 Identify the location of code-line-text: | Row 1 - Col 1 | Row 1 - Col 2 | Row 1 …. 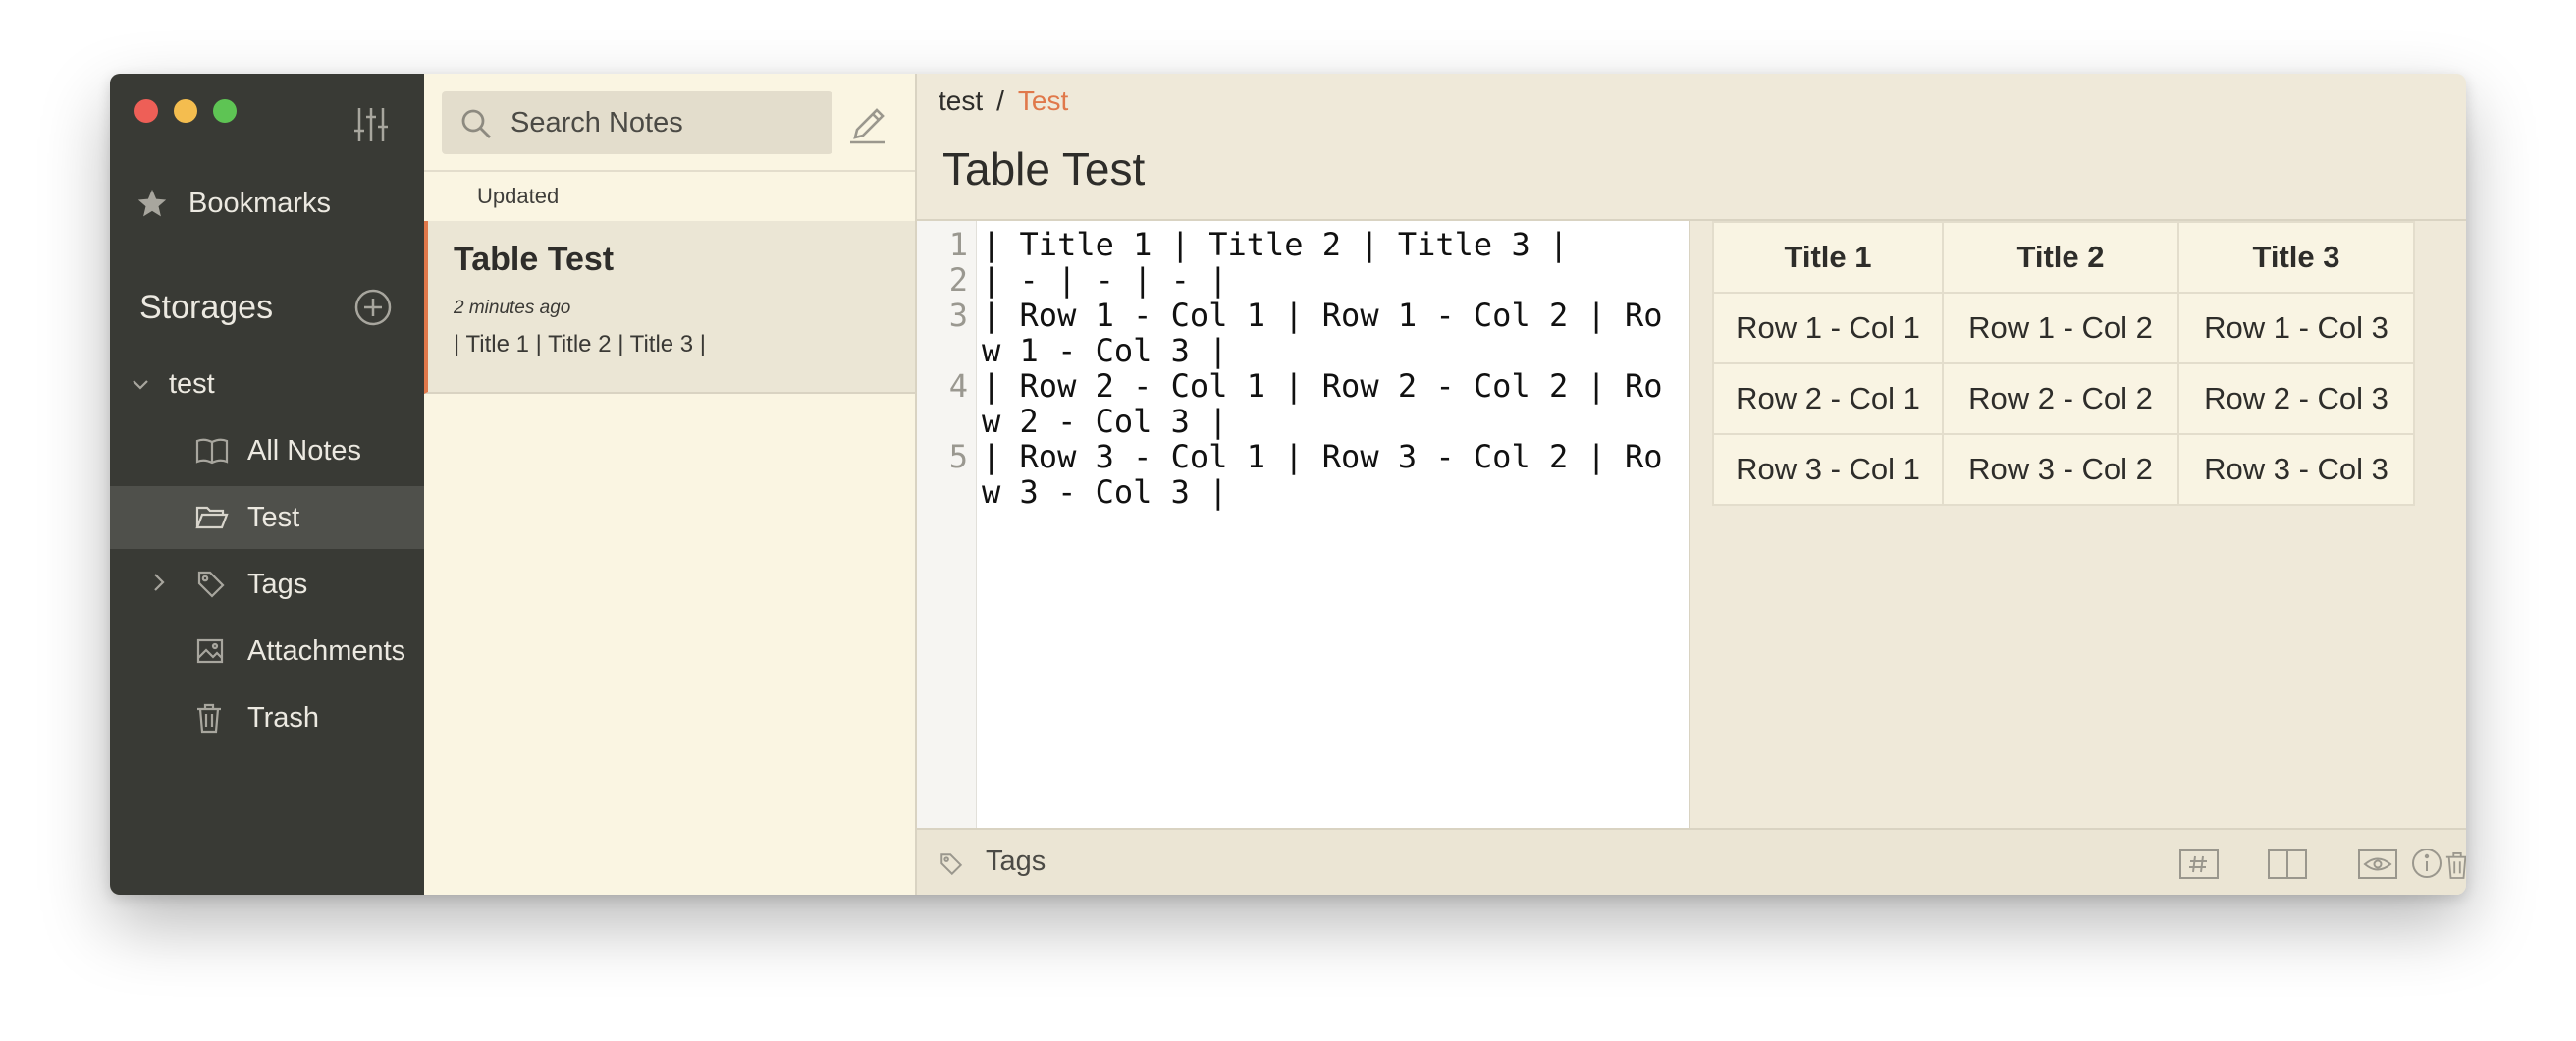
(1322, 333).